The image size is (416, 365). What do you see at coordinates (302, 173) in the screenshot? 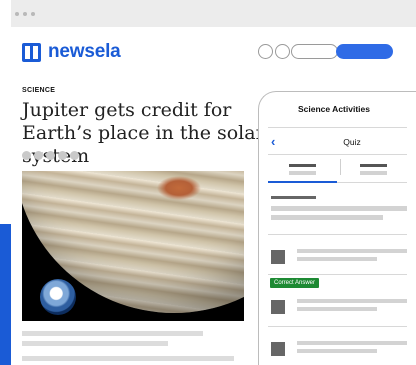
I see `tab-left-sub` at bounding box center [302, 173].